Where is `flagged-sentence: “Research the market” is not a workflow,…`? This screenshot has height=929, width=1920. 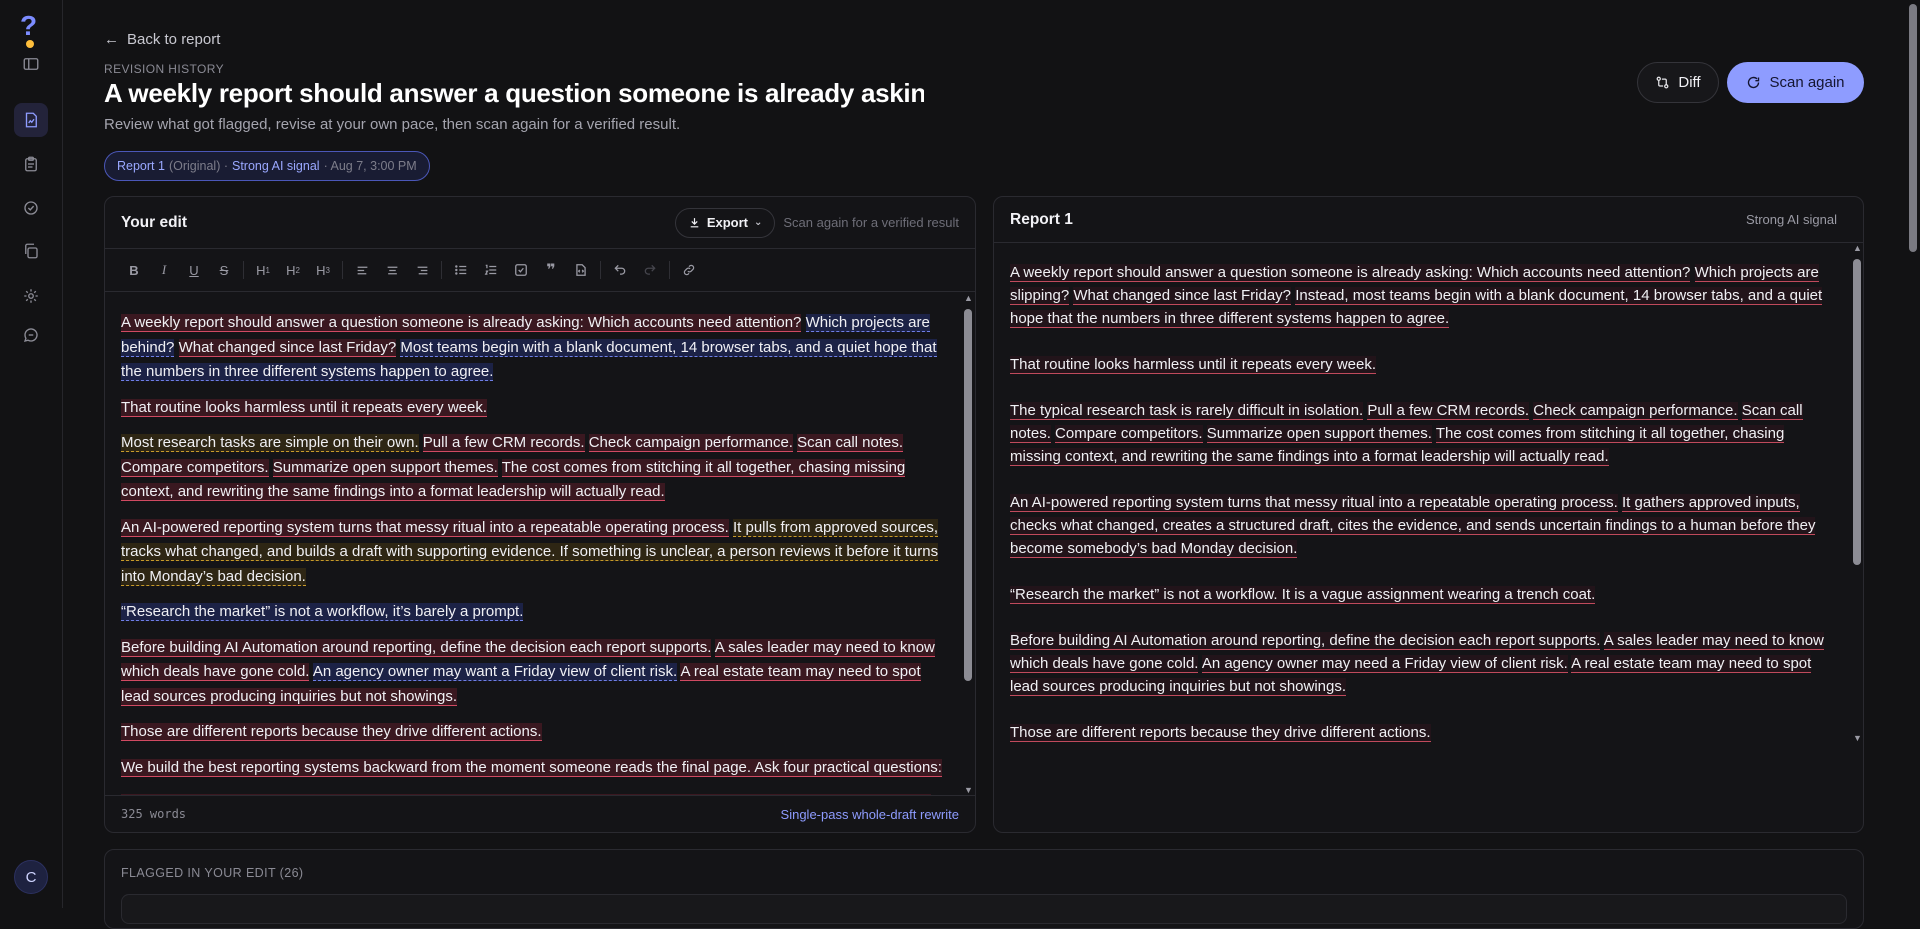
flagged-sentence: “Research the market” is not a workflow,… is located at coordinates (322, 612).